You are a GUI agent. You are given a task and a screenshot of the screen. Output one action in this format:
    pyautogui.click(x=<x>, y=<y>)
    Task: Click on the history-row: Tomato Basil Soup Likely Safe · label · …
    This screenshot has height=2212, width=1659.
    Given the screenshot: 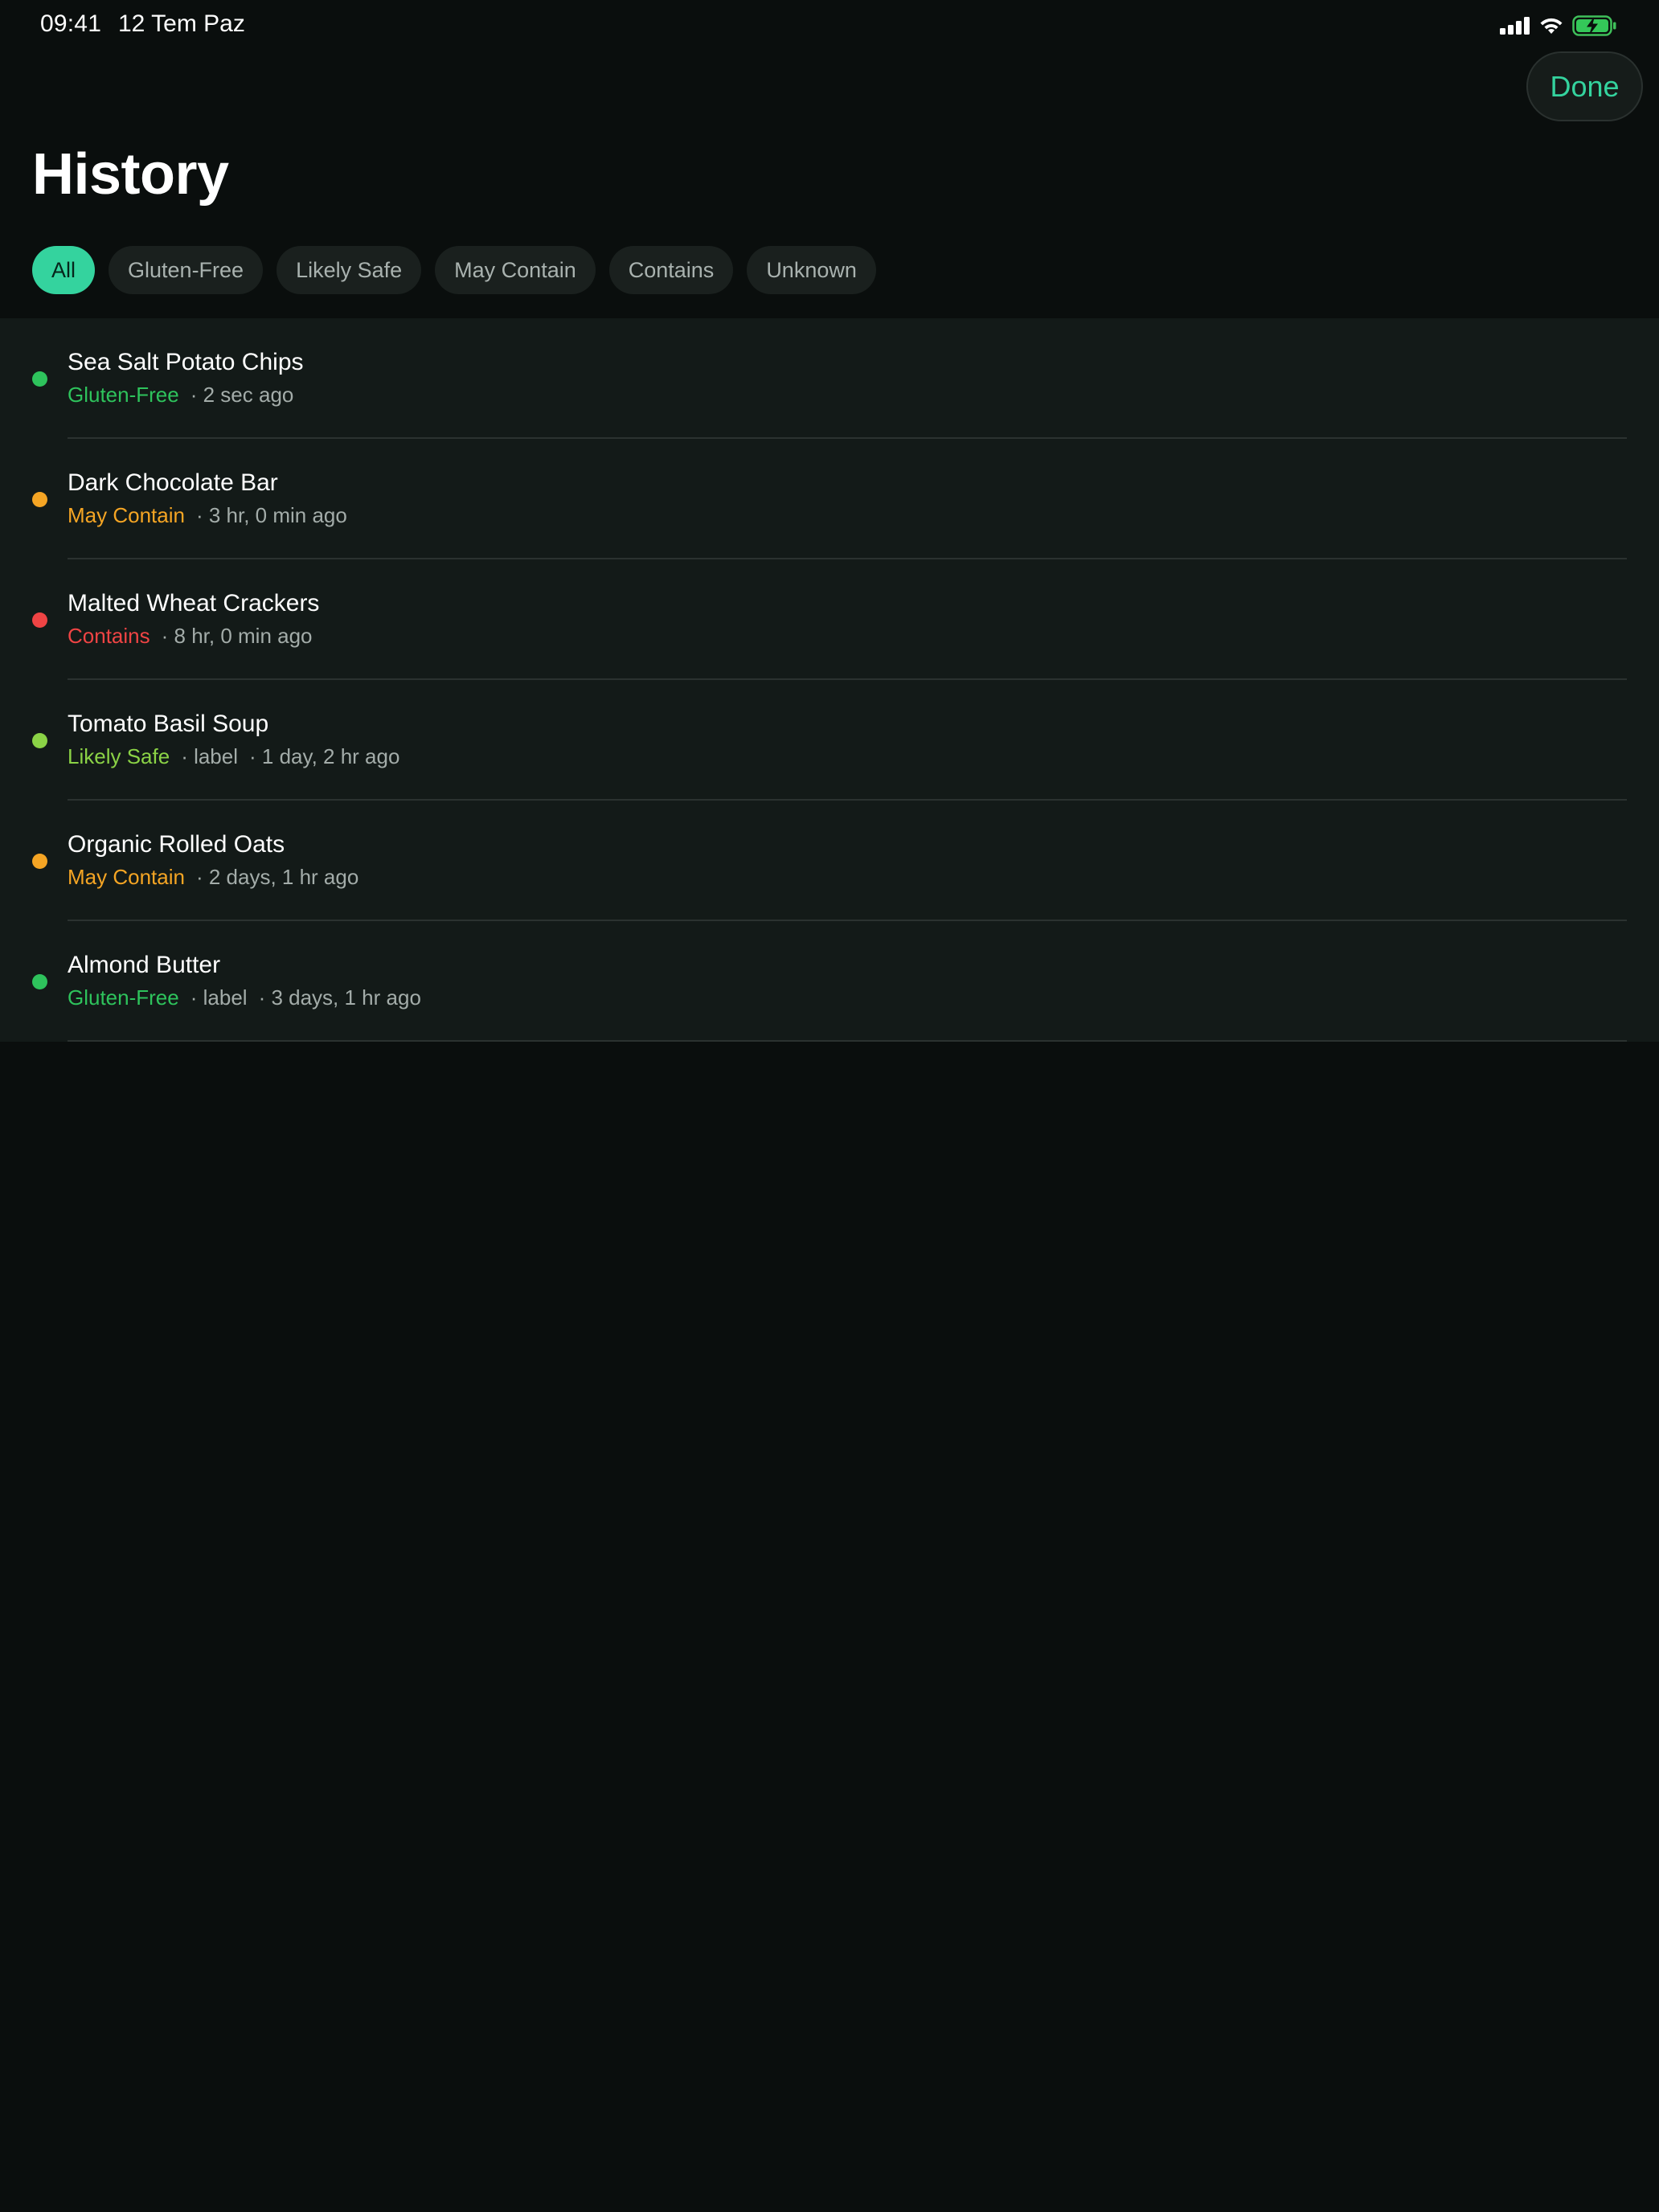 What is the action you would take?
    pyautogui.click(x=829, y=740)
    